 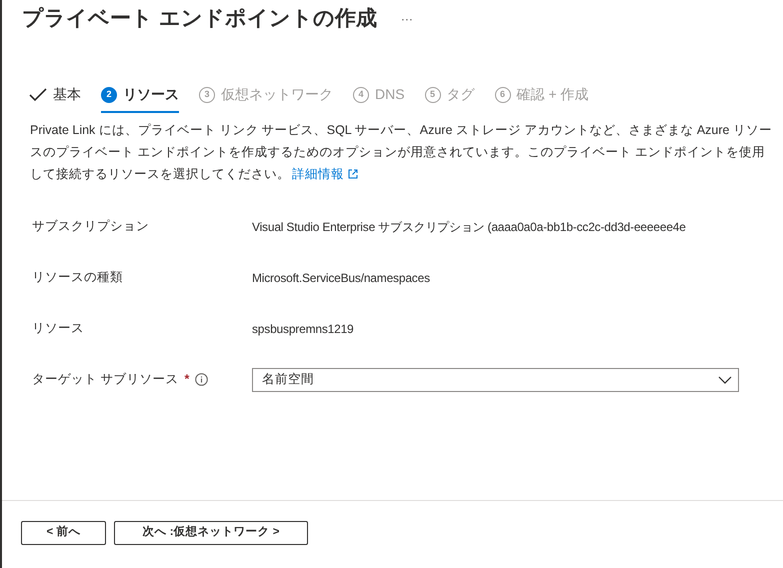 I want to click on more-button: ···, so click(x=406, y=19).